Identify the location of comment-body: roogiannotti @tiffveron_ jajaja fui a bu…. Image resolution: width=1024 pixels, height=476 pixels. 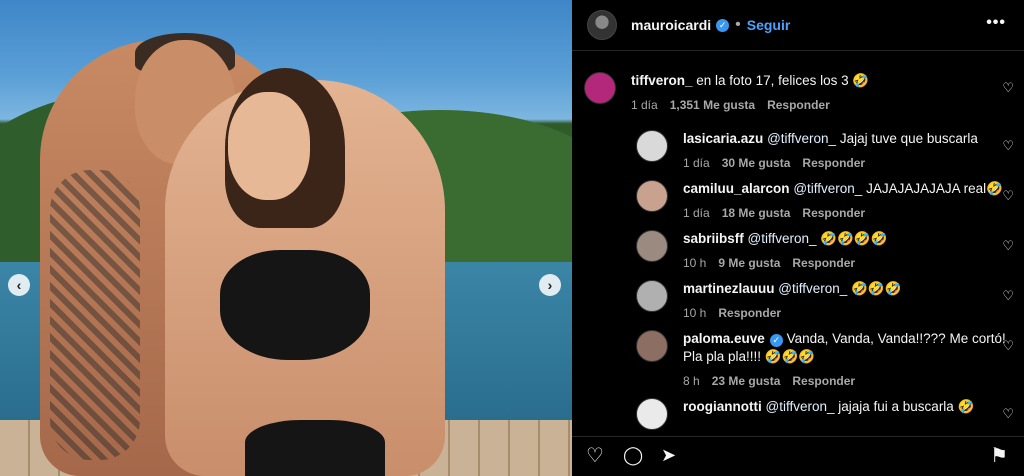
(853, 414).